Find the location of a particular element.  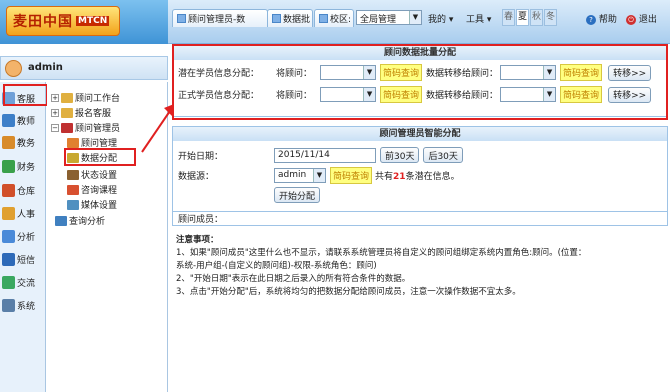

collapse-icon: − is located at coordinates (55, 127).